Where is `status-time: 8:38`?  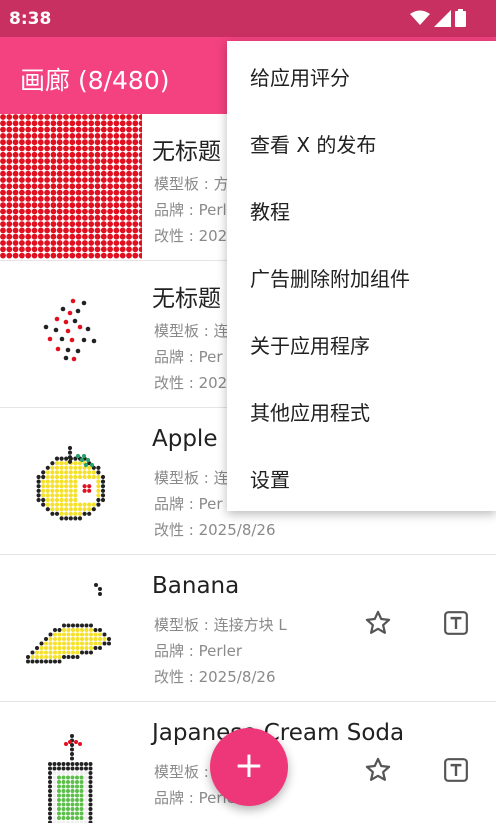
status-time: 8:38 is located at coordinates (30, 19).